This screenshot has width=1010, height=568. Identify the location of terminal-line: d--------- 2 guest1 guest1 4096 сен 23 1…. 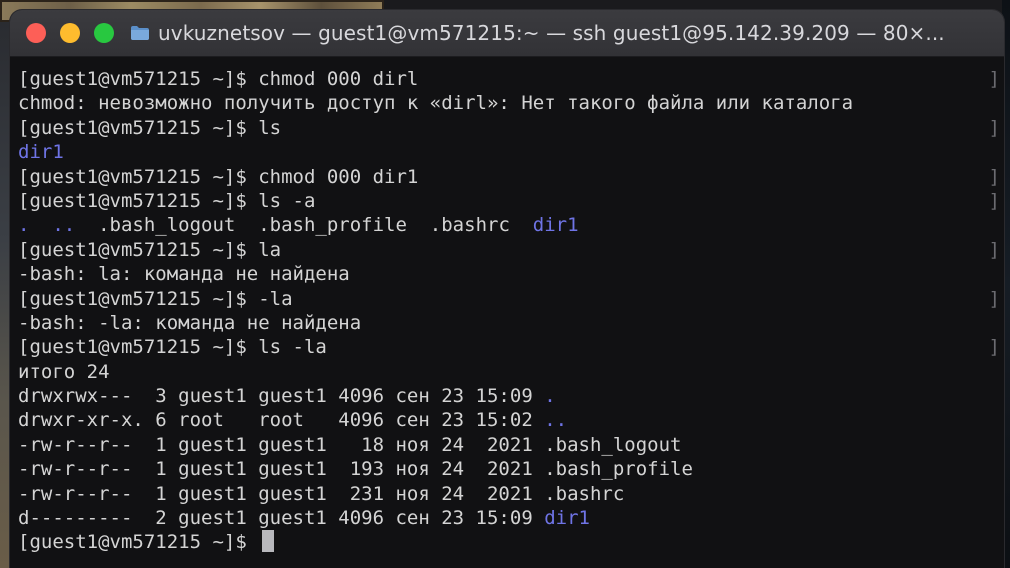
(511, 518).